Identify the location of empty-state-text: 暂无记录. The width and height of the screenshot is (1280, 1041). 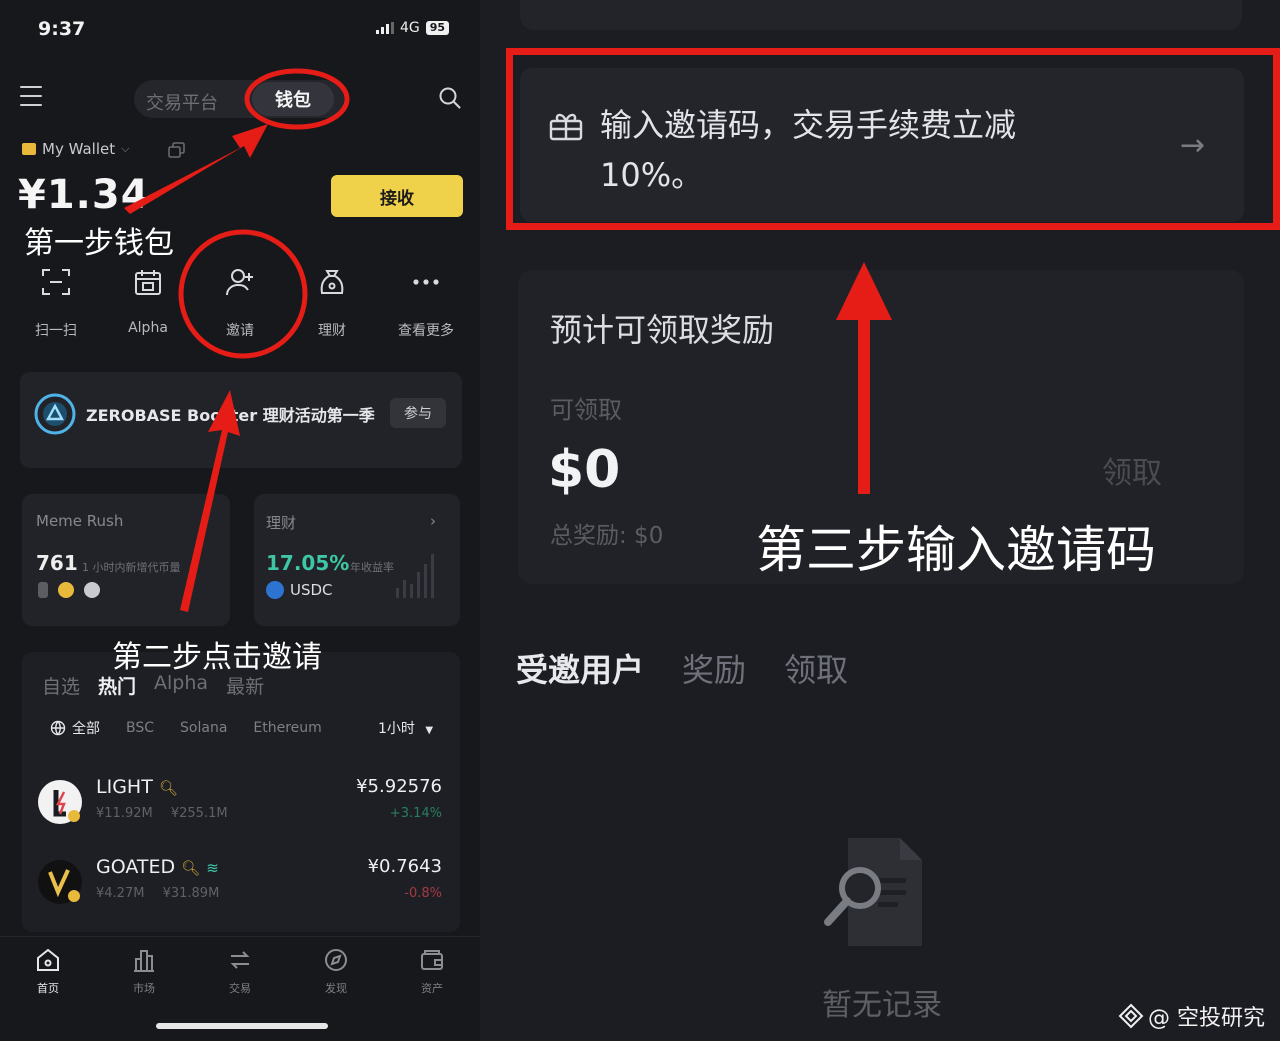
(882, 1005).